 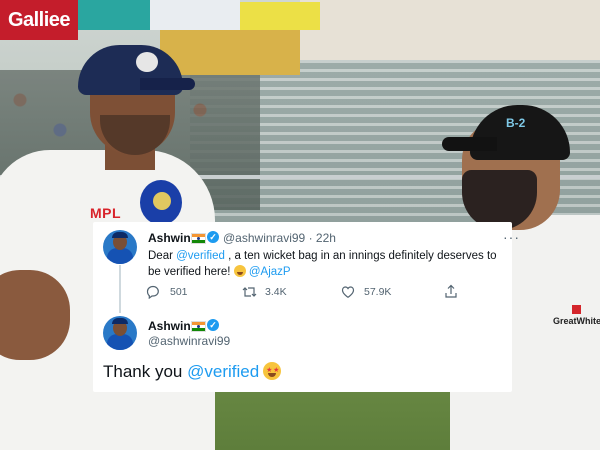 I want to click on greatwhite-logo-icon, so click(x=576, y=309).